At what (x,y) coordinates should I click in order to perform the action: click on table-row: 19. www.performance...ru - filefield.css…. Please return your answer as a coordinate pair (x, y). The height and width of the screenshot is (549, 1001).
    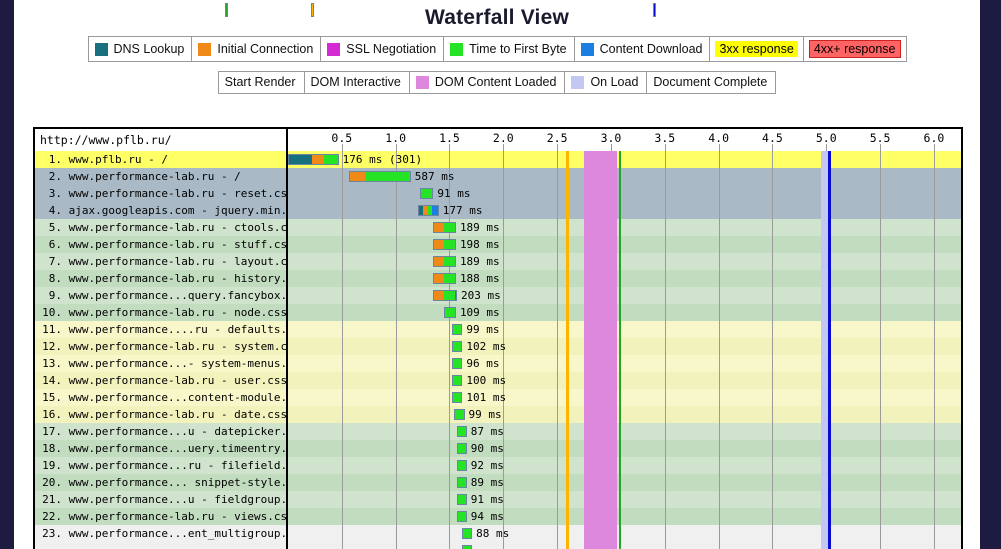
    Looking at the image, I should click on (498, 465).